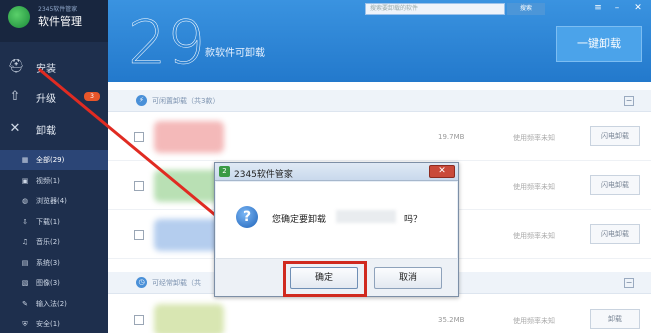 This screenshot has height=333, width=651. What do you see at coordinates (336, 172) in the screenshot?
I see `dialog-titlebar: 2 2345软件管家 ✕` at bounding box center [336, 172].